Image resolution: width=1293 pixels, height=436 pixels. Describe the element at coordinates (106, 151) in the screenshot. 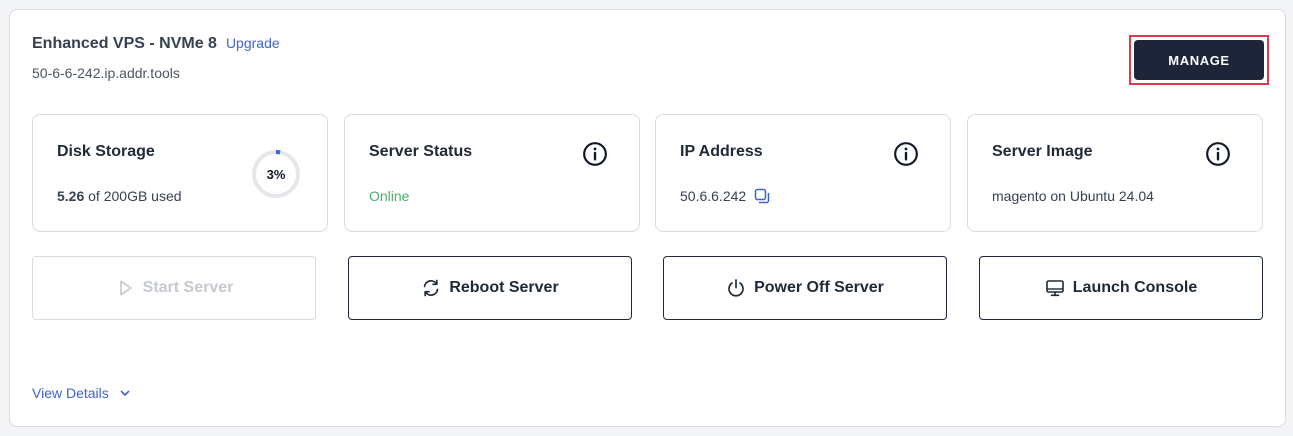

I see `disk-storage-title: Disk Storage` at that location.